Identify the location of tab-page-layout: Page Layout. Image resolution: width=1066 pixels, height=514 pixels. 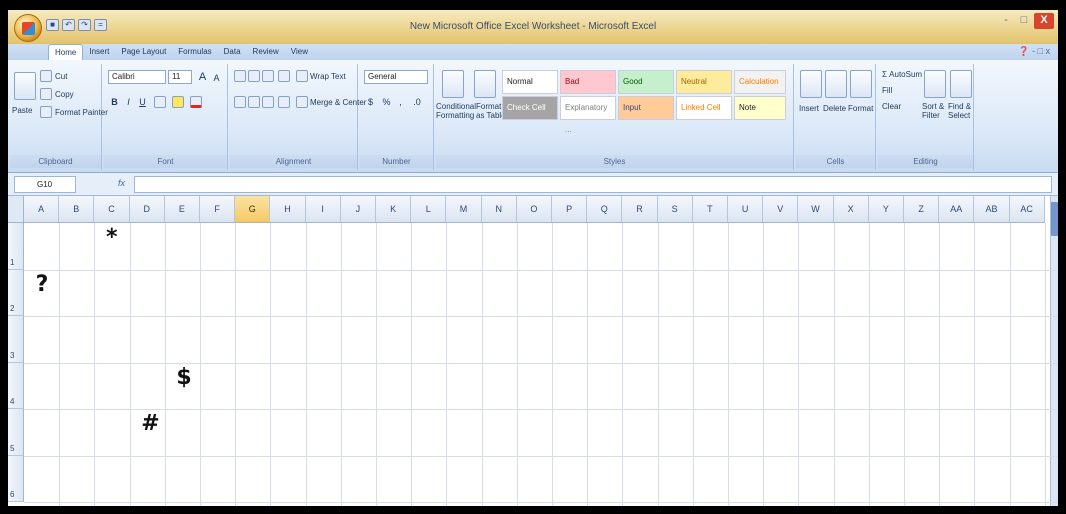
(143, 52).